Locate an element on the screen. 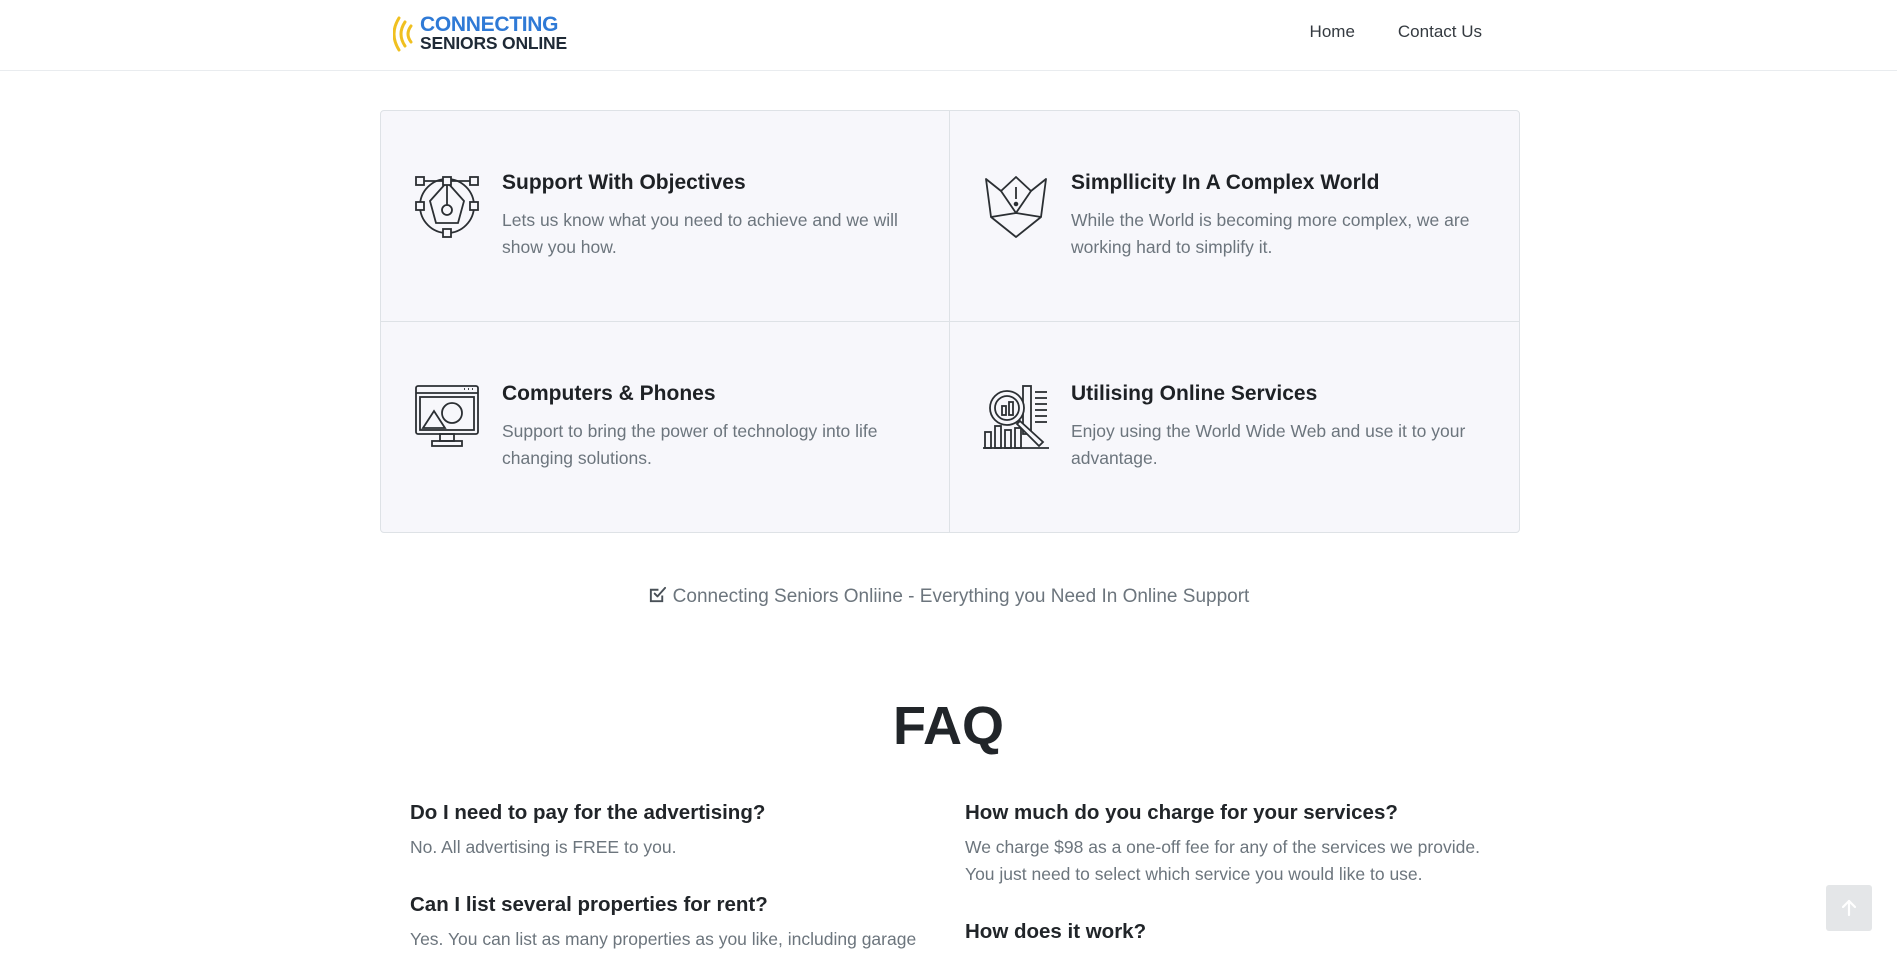  faq-question: Can I list several properties for rent? is located at coordinates (589, 904).